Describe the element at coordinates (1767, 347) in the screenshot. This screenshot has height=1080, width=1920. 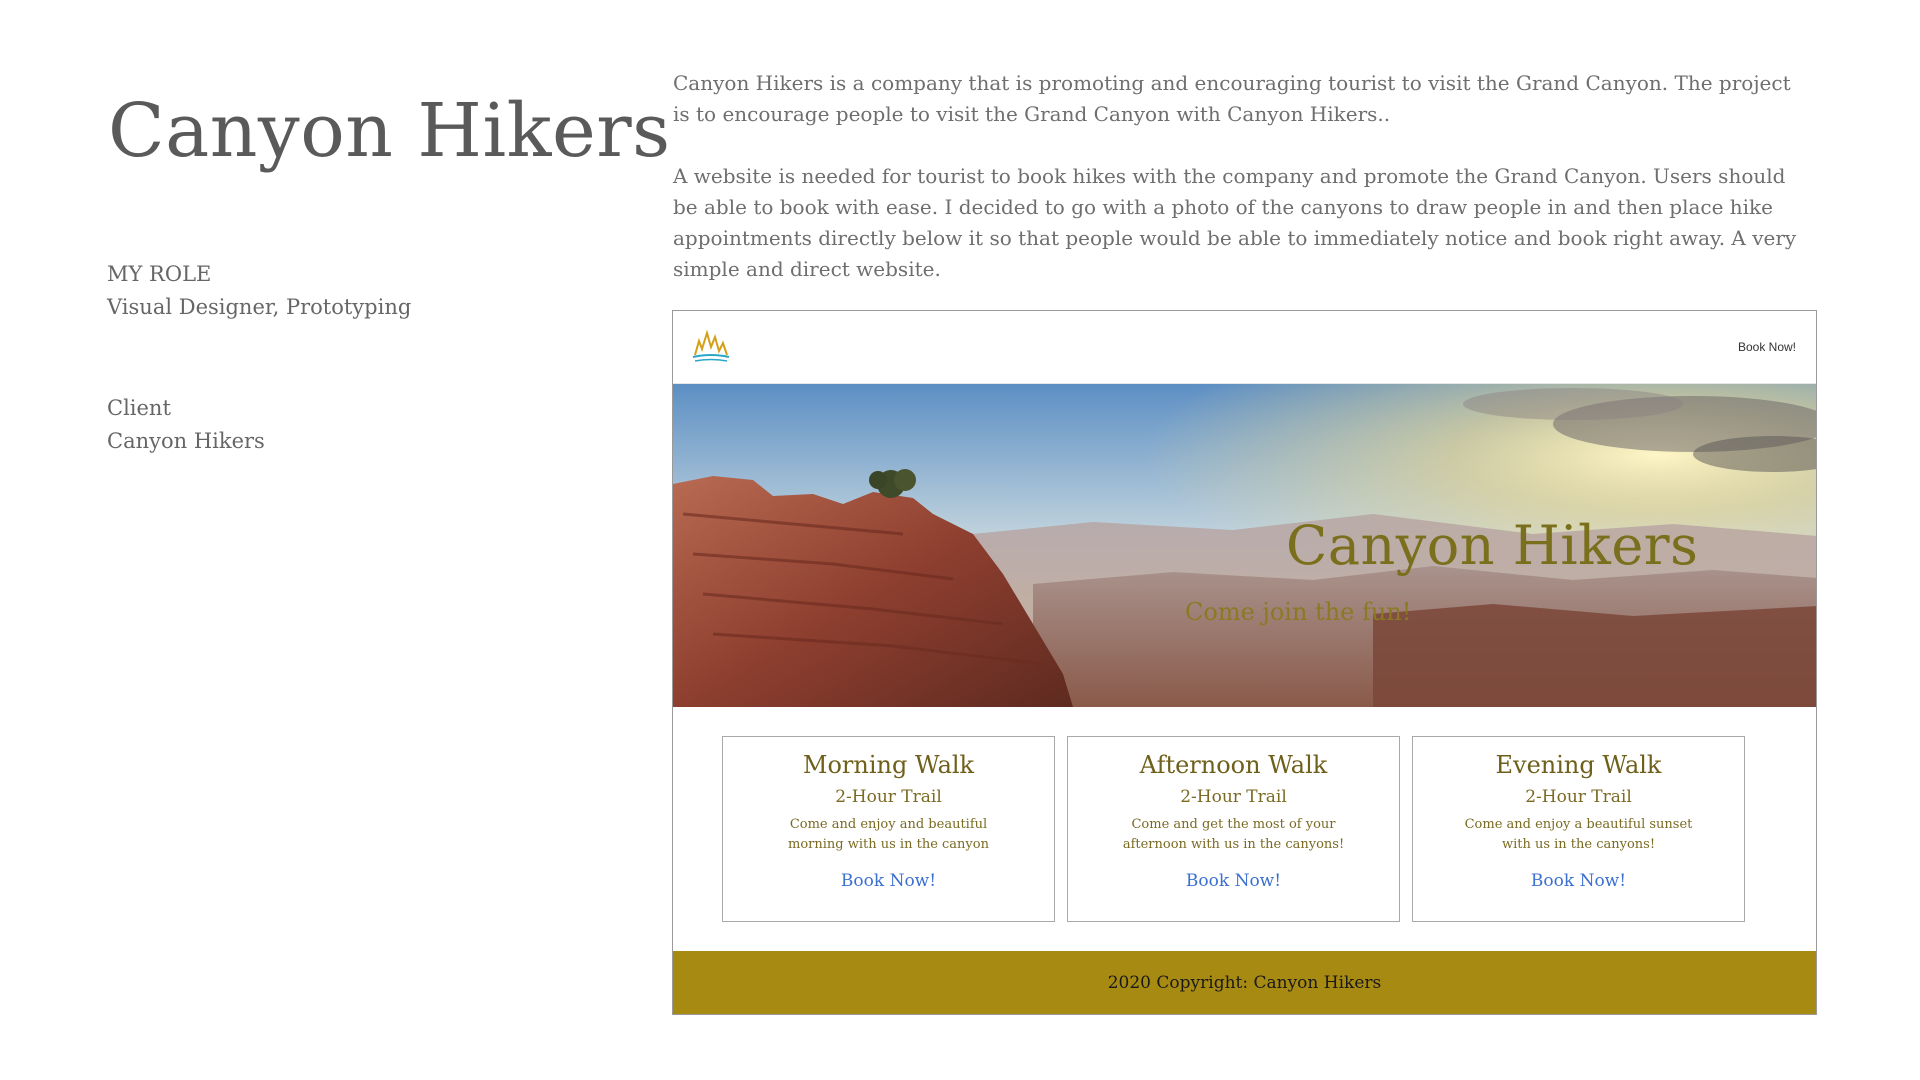
I see `nav-book-now-link: Book Now!` at that location.